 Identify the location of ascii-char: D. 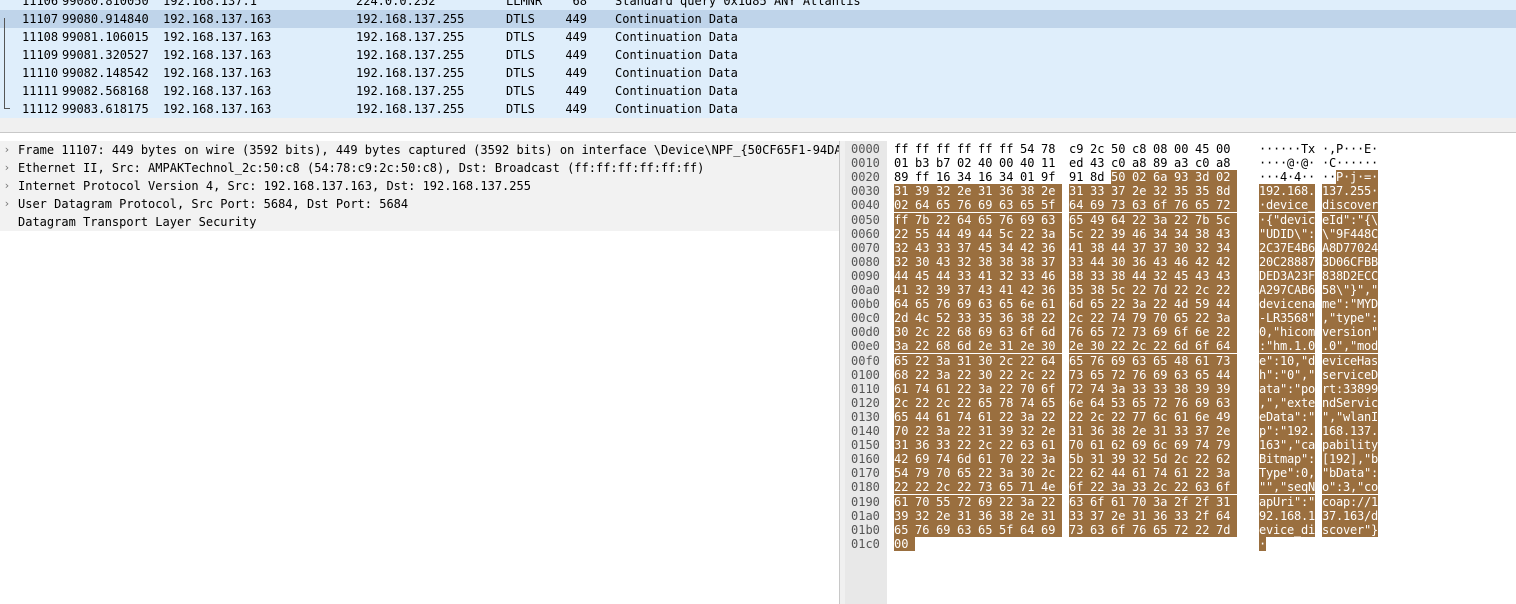
(1374, 304).